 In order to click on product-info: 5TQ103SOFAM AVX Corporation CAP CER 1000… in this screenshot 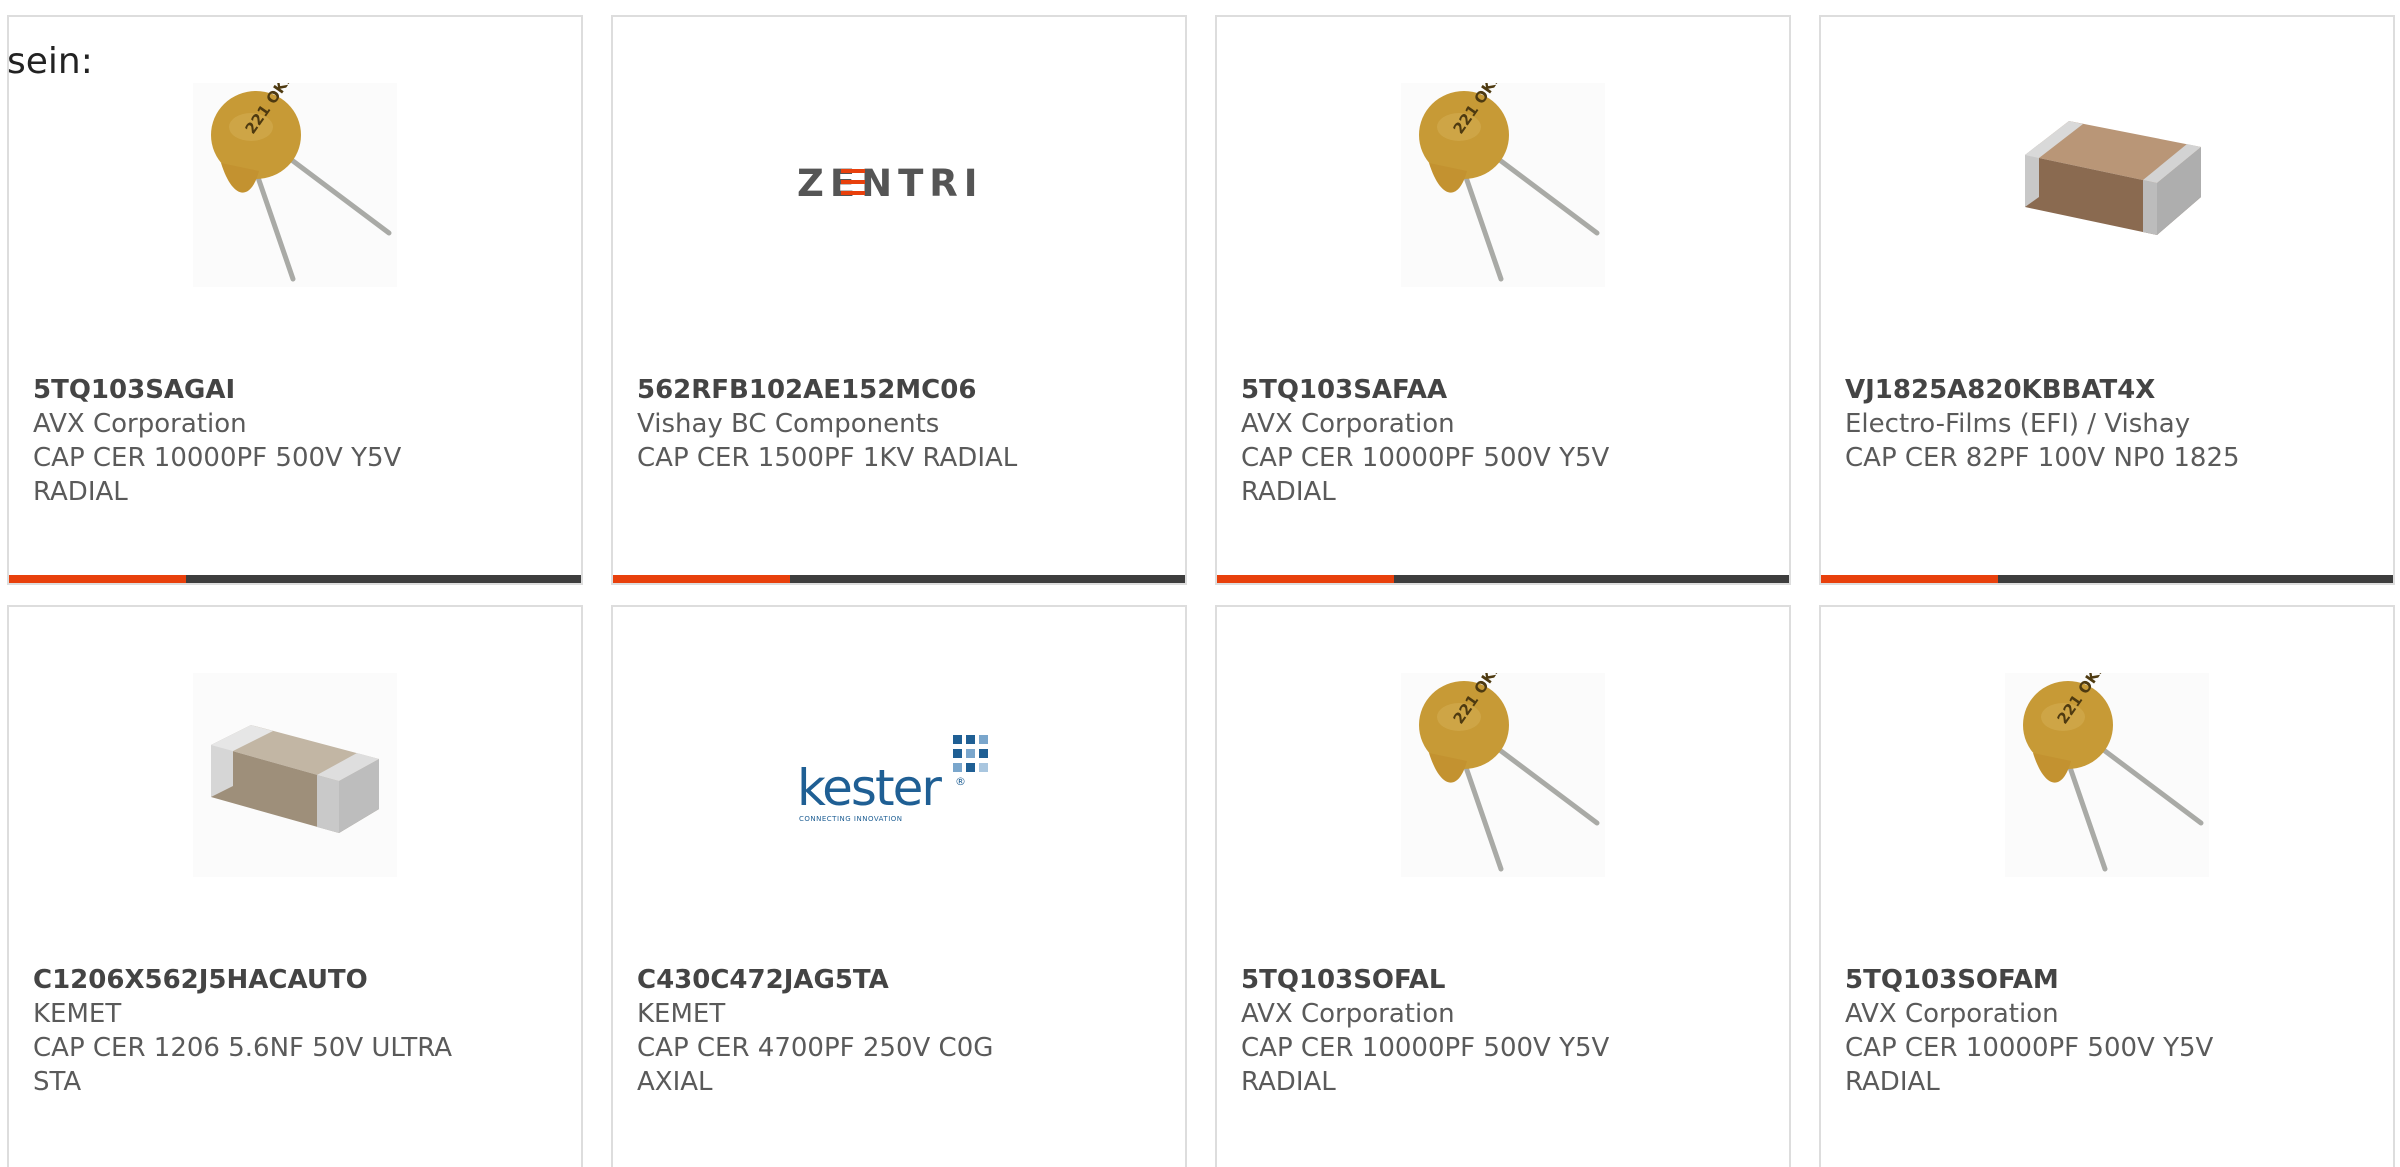, I will do `click(2055, 1031)`.